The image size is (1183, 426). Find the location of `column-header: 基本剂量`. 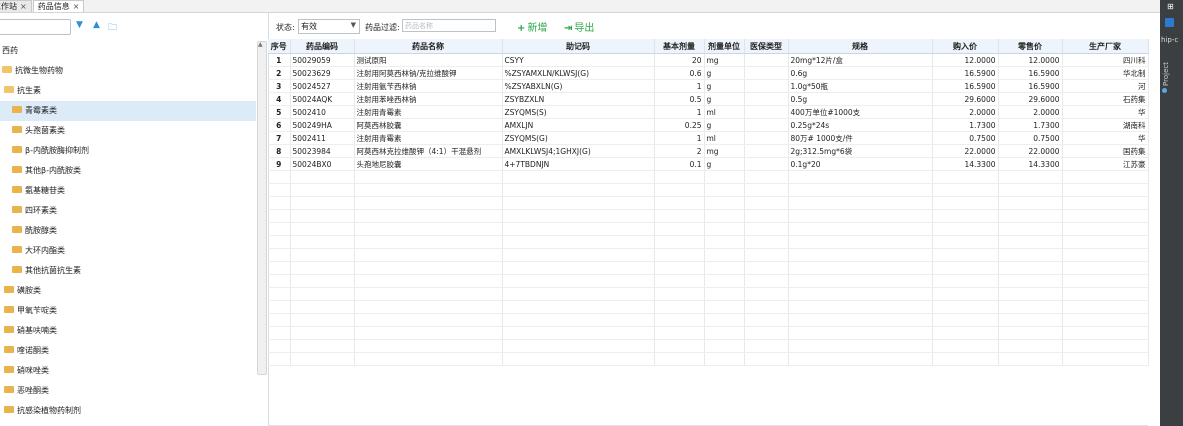

column-header: 基本剂量 is located at coordinates (679, 46).